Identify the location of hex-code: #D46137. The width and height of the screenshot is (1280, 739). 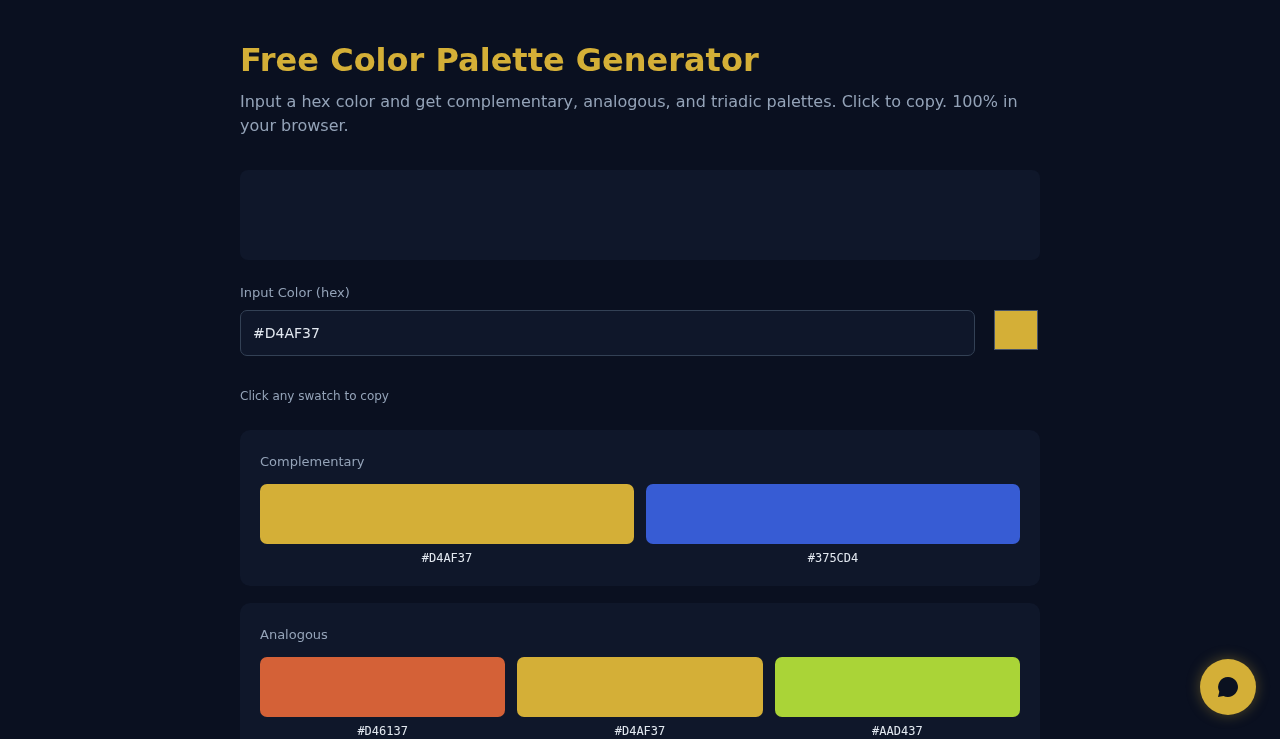
(382, 731).